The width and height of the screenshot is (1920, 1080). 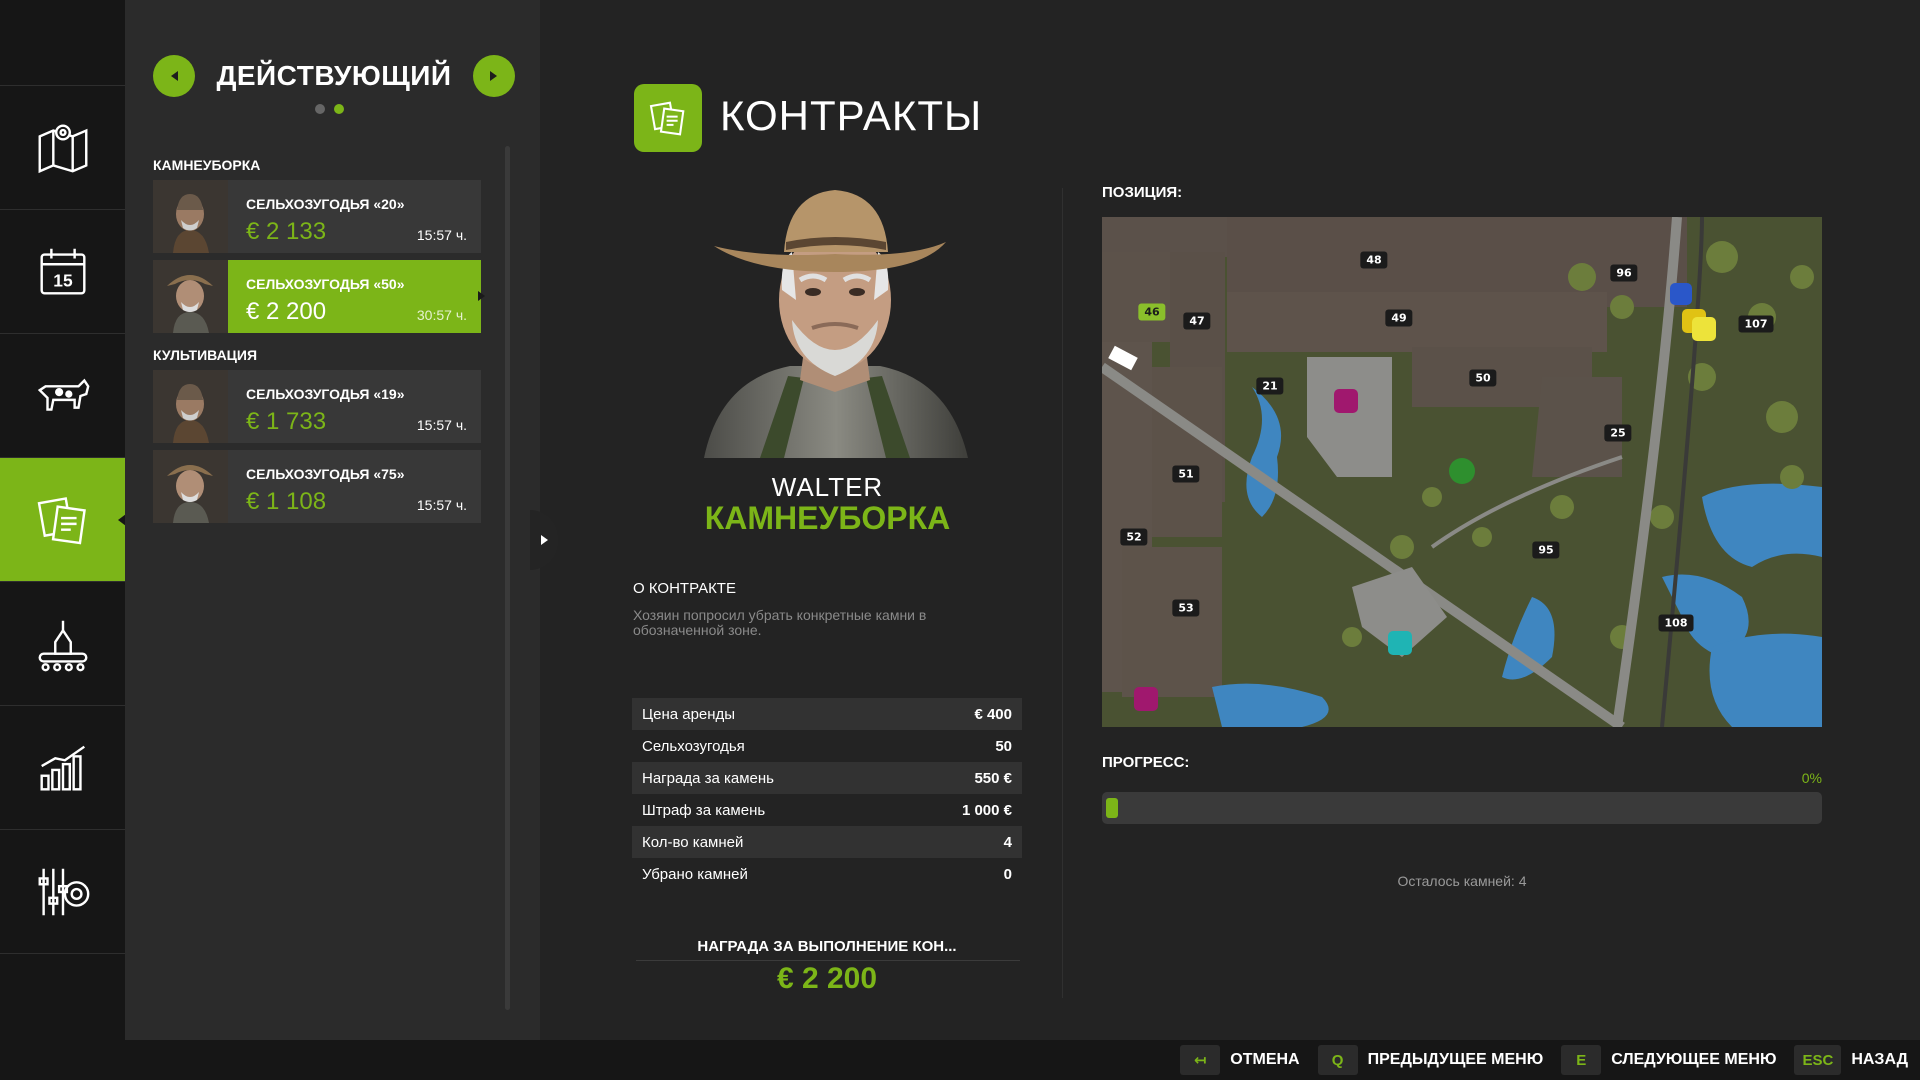 I want to click on contract-type: КАМНЕУБОРКА, so click(x=827, y=518).